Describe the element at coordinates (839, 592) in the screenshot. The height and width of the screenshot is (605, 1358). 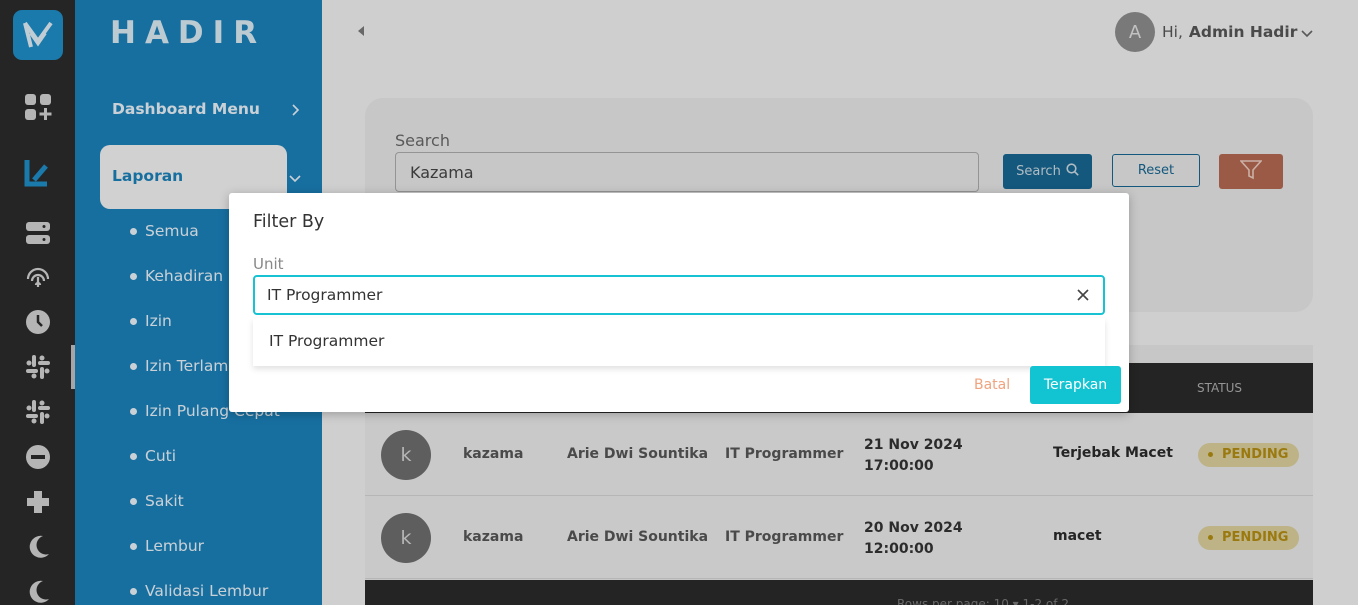
I see `table-footer` at that location.